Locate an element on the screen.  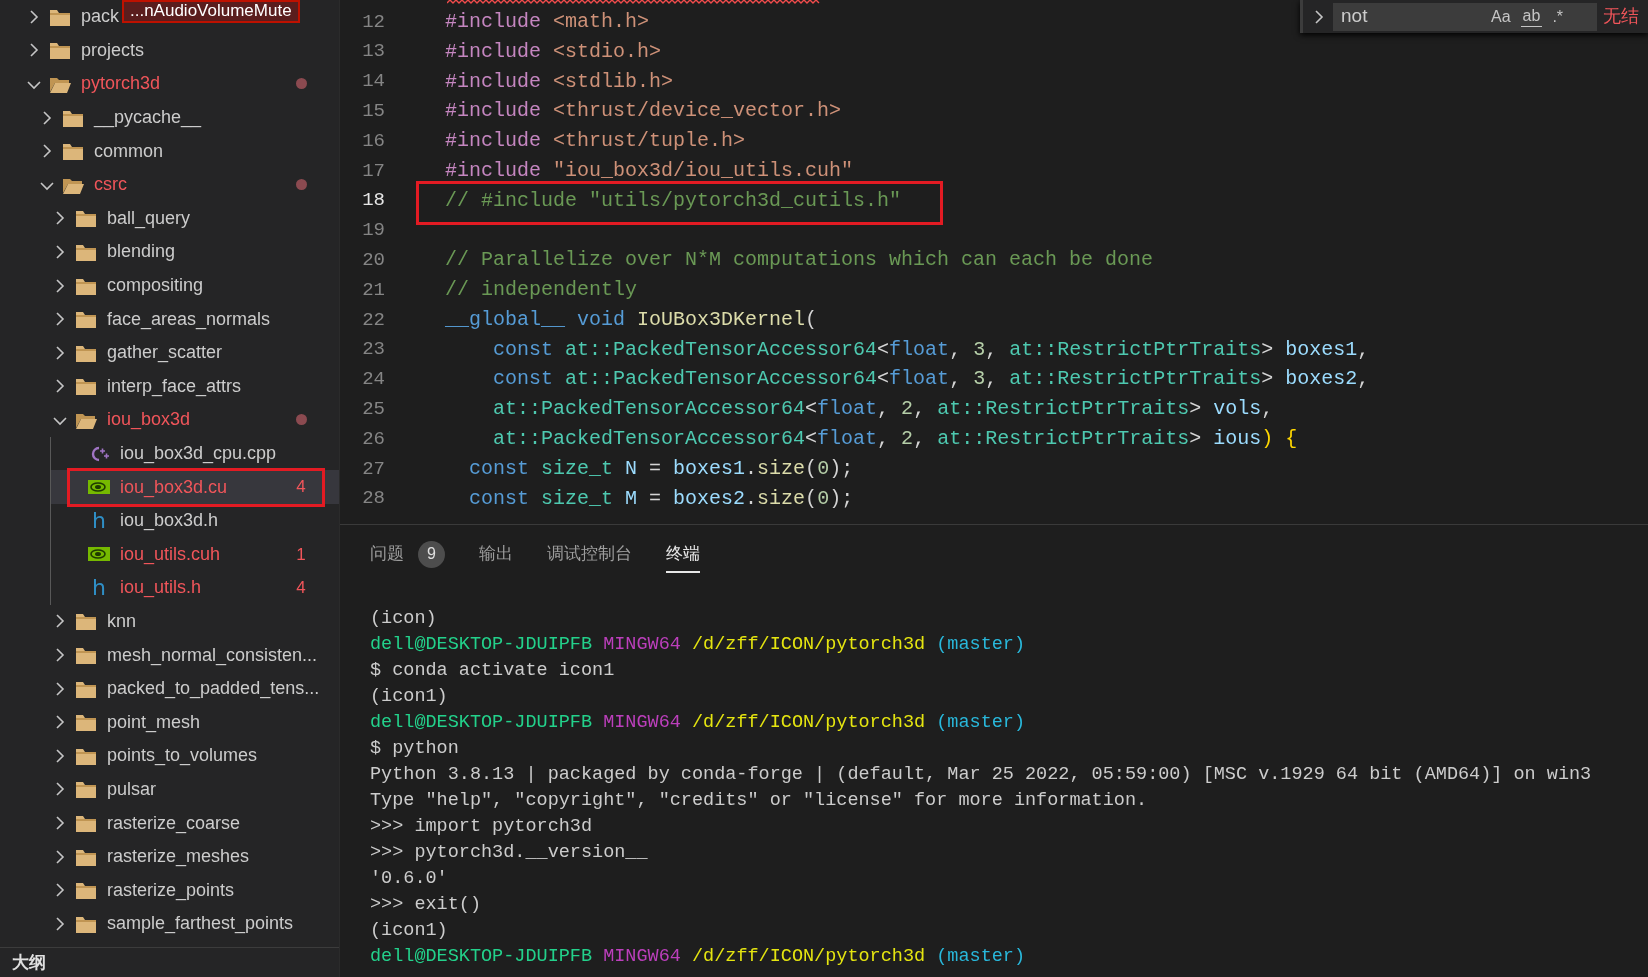
line-number: 18 is located at coordinates (373, 201).